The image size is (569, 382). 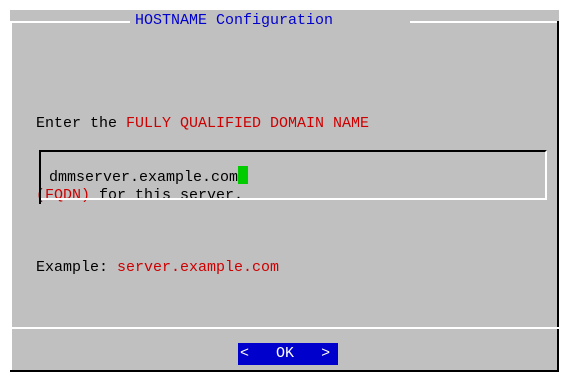 What do you see at coordinates (248, 123) in the screenshot?
I see `prompt-fqdn-highlight: FULLY QUALIFIED DOMAIN NAME` at bounding box center [248, 123].